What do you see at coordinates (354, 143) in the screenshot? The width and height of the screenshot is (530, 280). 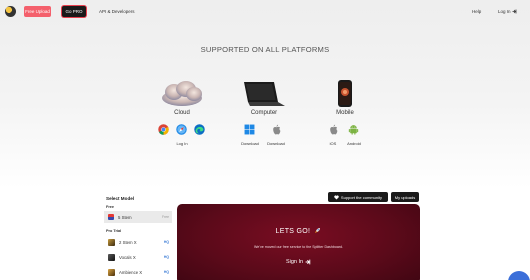 I see `android-caption: Android` at bounding box center [354, 143].